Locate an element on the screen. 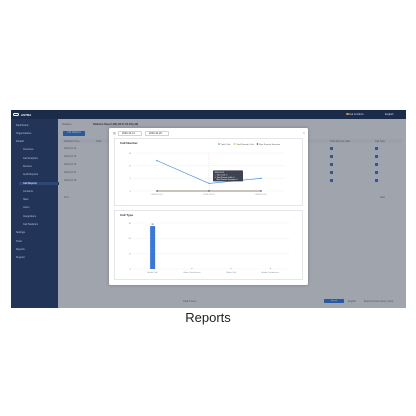 This screenshot has width=416, height=416. language-label: English is located at coordinates (389, 114).